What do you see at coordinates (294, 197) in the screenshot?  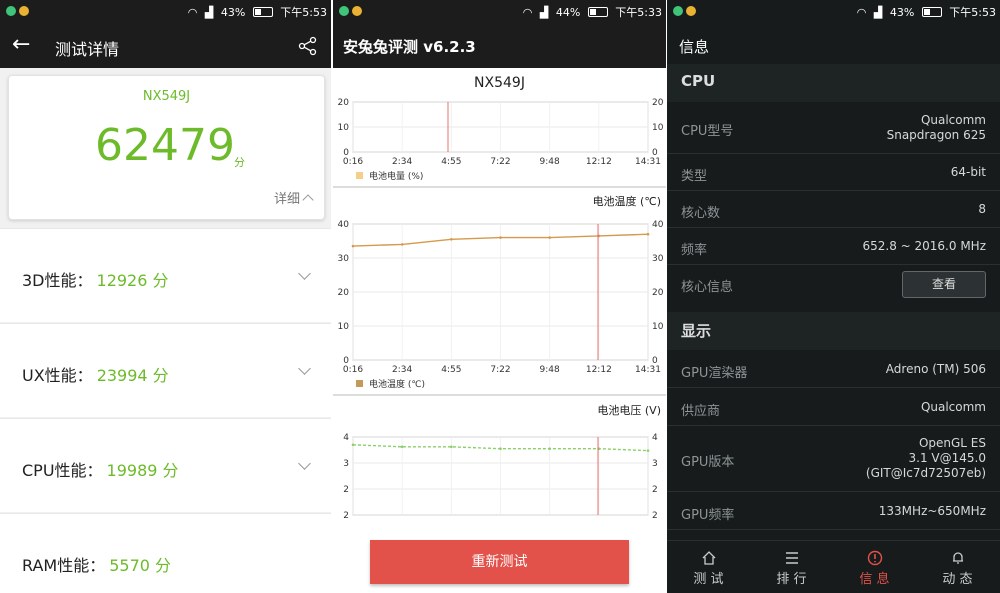 I see `detail-toggle: 详细` at bounding box center [294, 197].